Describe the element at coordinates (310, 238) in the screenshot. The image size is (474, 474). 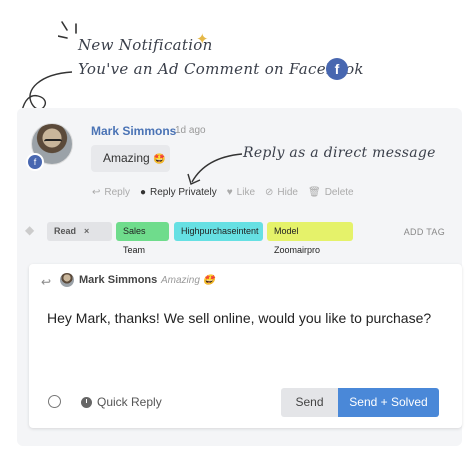
I see `tag-model-zoomairpro: Model Zoomairpro` at that location.